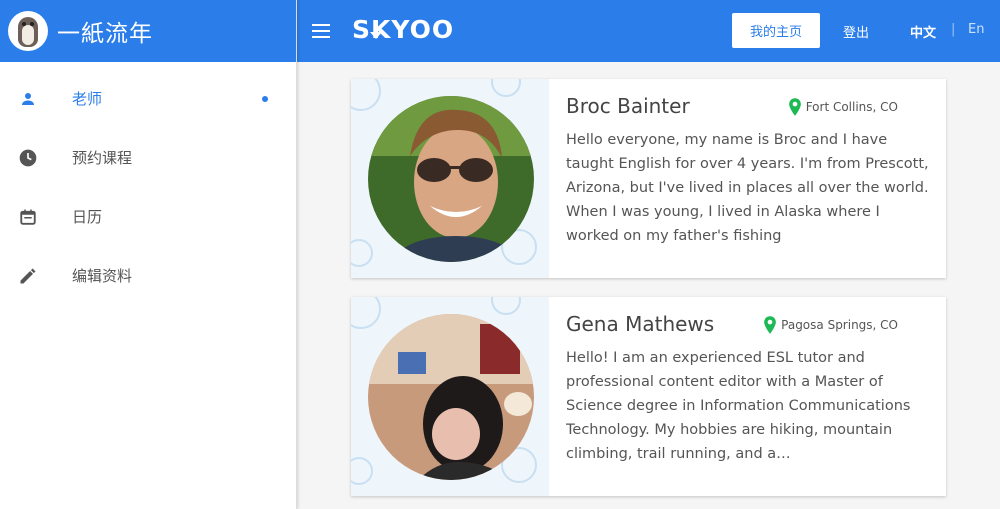 Image resolution: width=1000 pixels, height=509 pixels. Describe the element at coordinates (976, 29) in the screenshot. I see `language-english: En` at that location.